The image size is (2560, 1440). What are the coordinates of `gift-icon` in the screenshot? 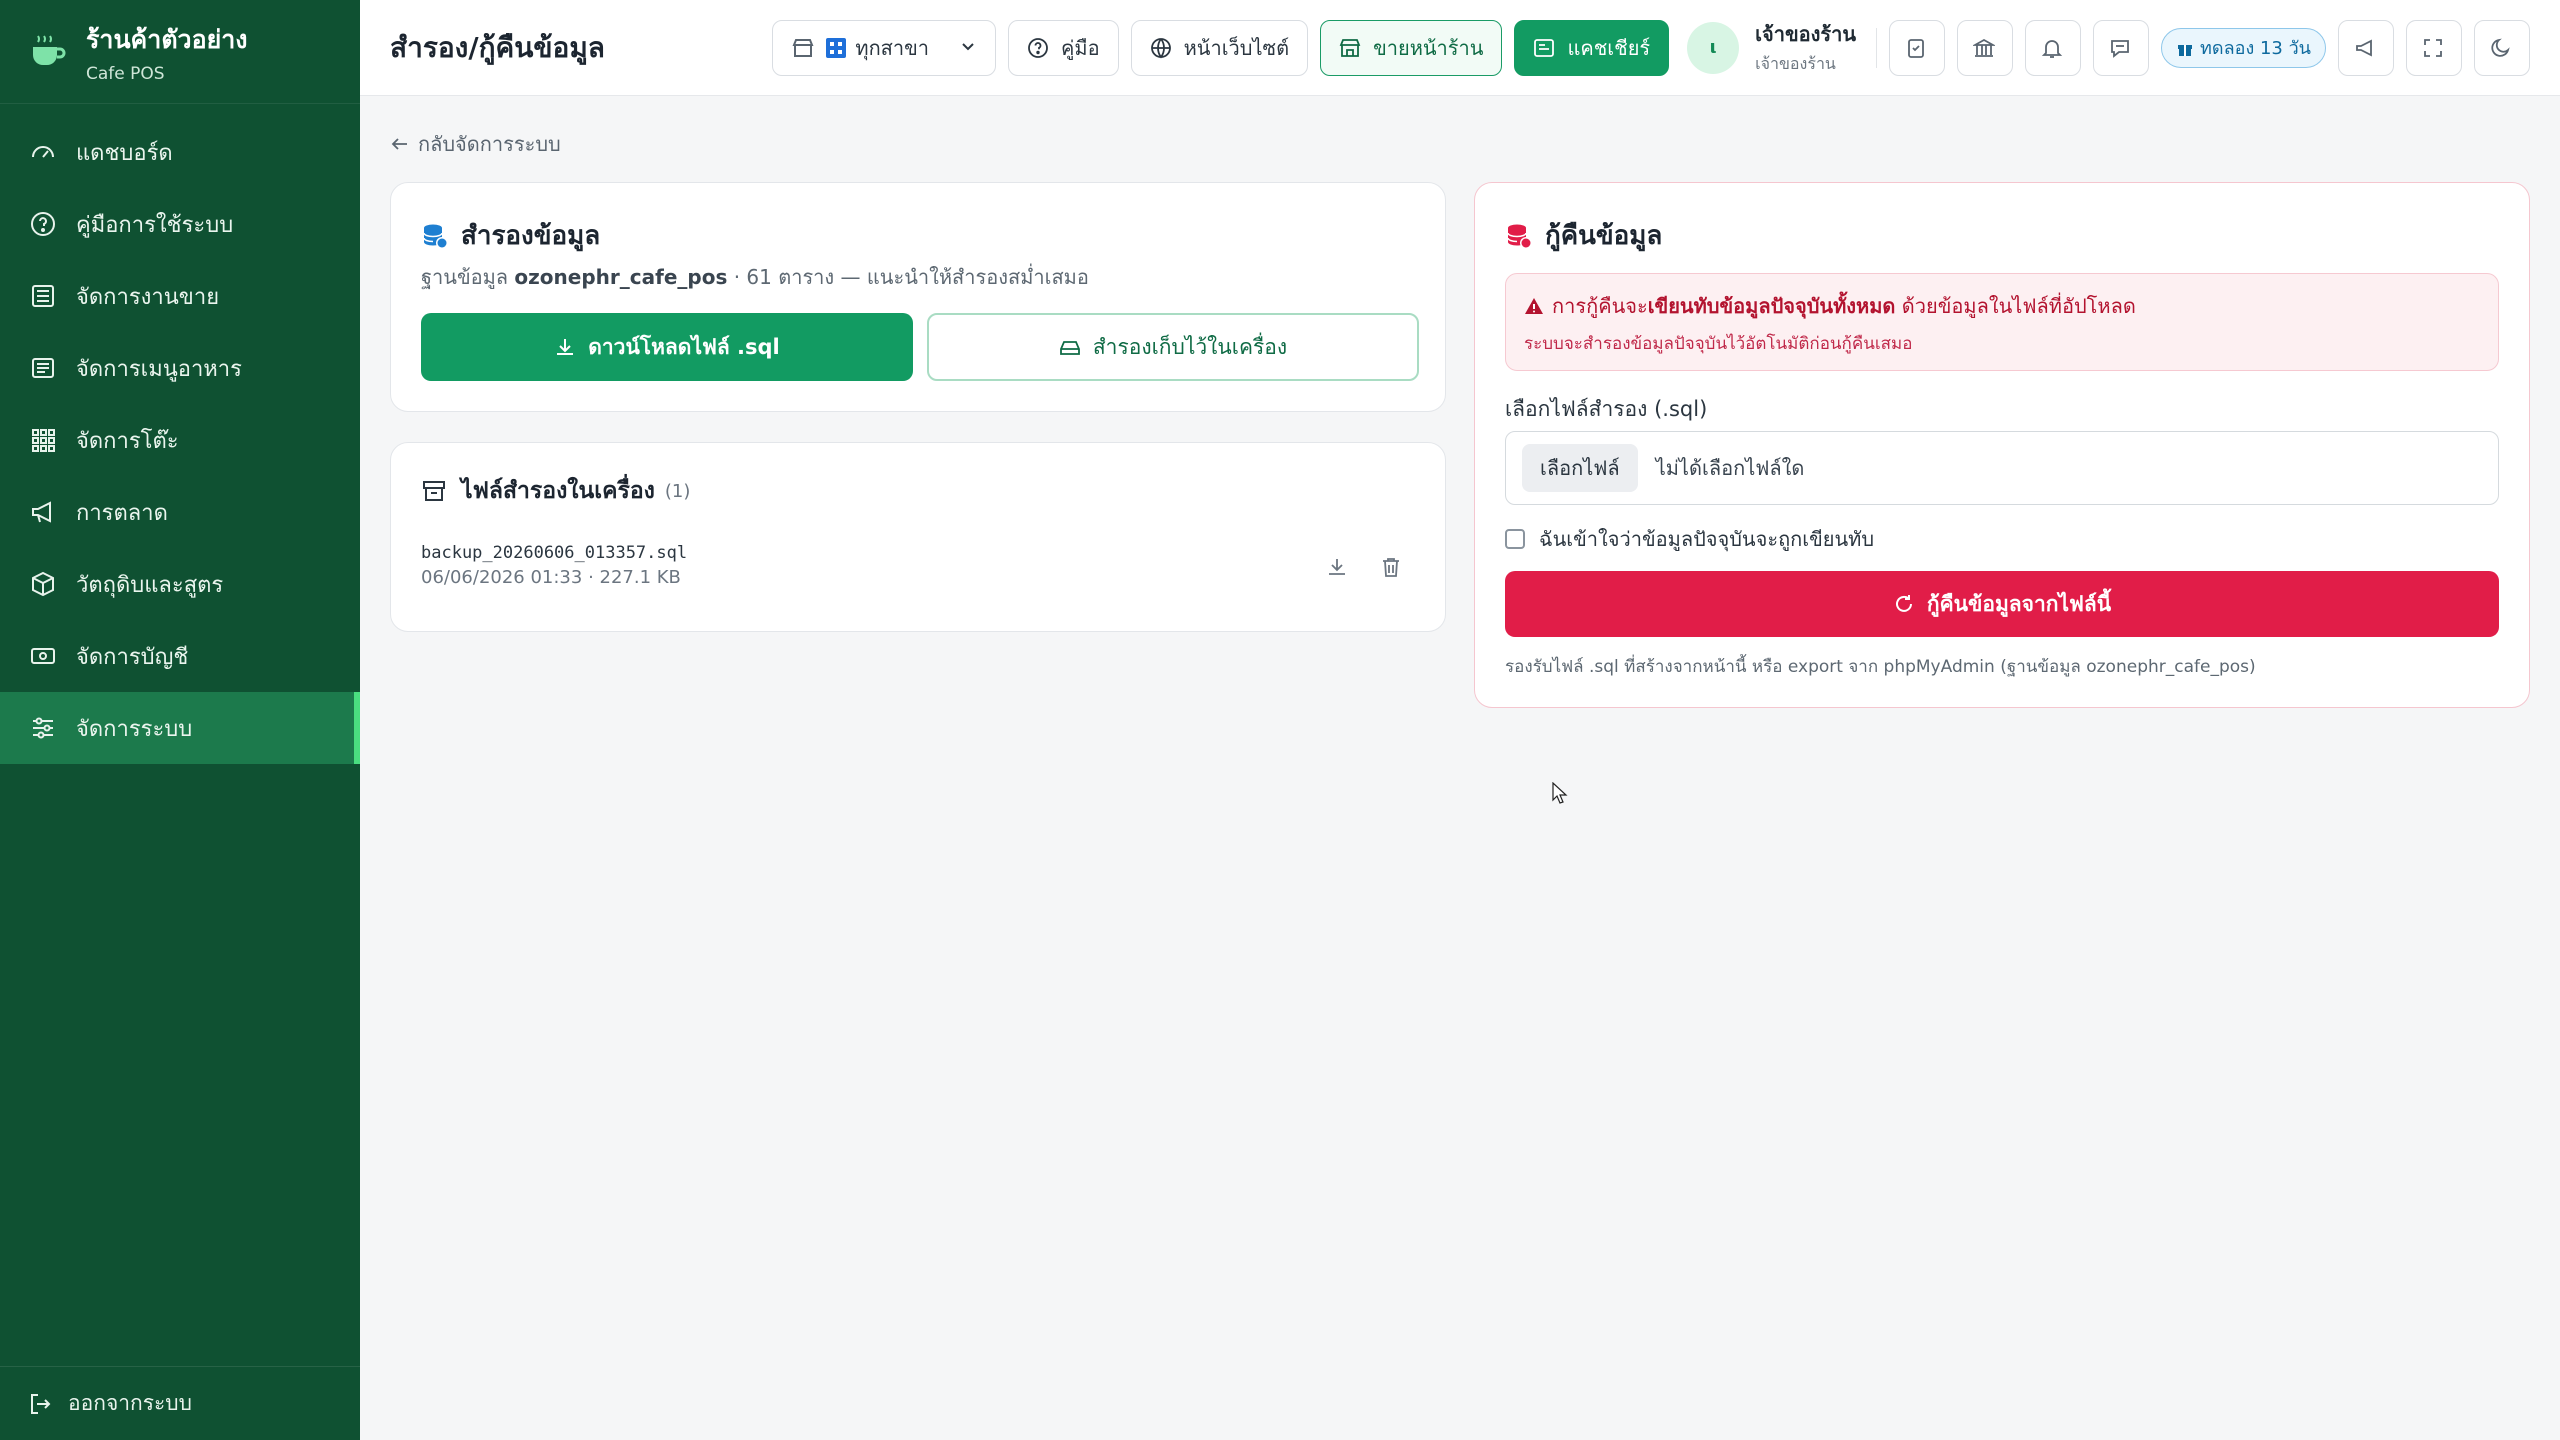 It's located at (2185, 48).